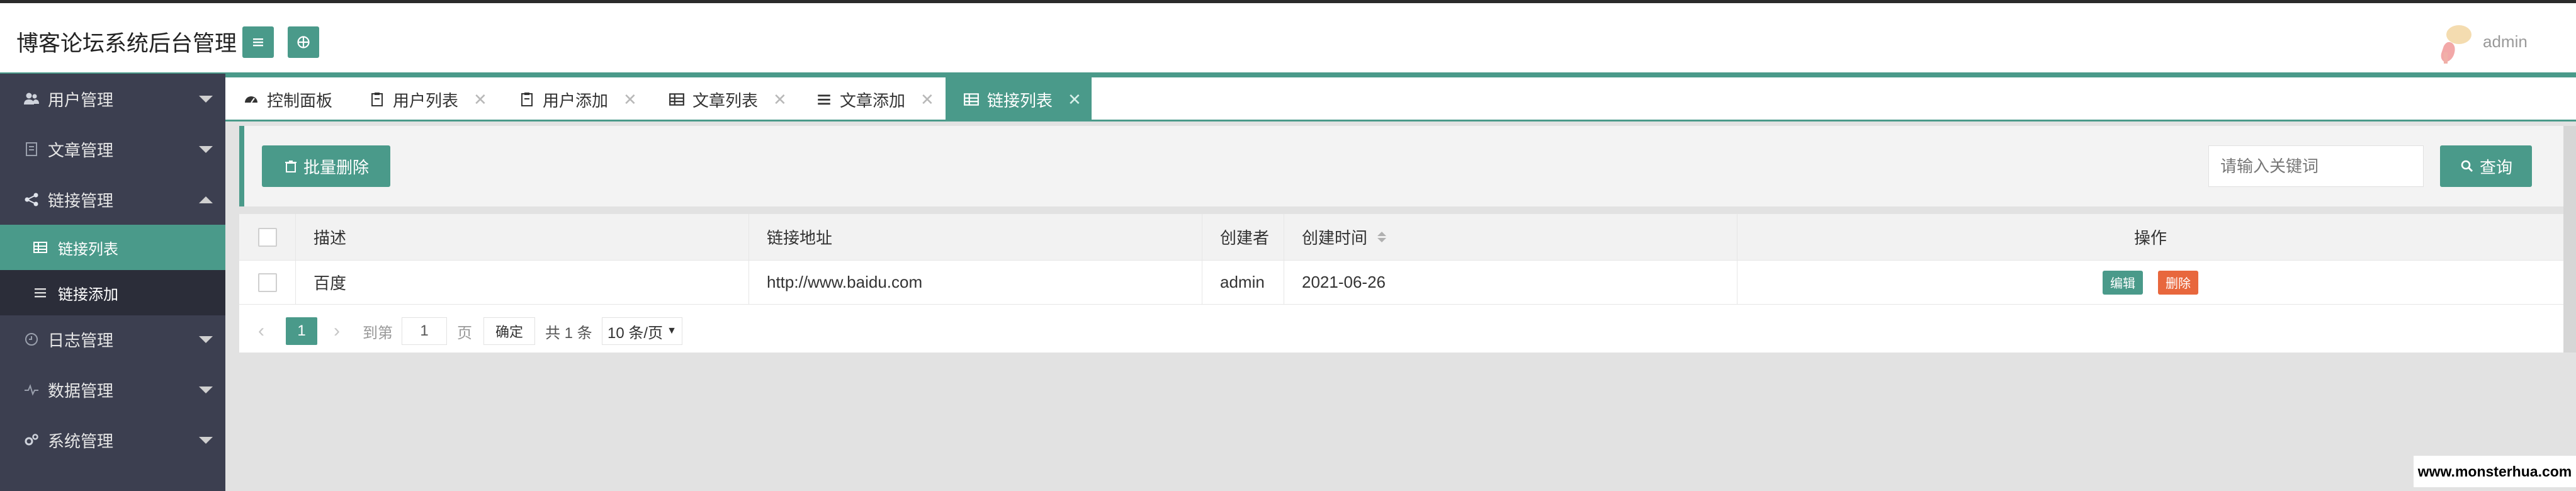  What do you see at coordinates (2150, 238) in the screenshot?
I see `header-cell-actions: 操作` at bounding box center [2150, 238].